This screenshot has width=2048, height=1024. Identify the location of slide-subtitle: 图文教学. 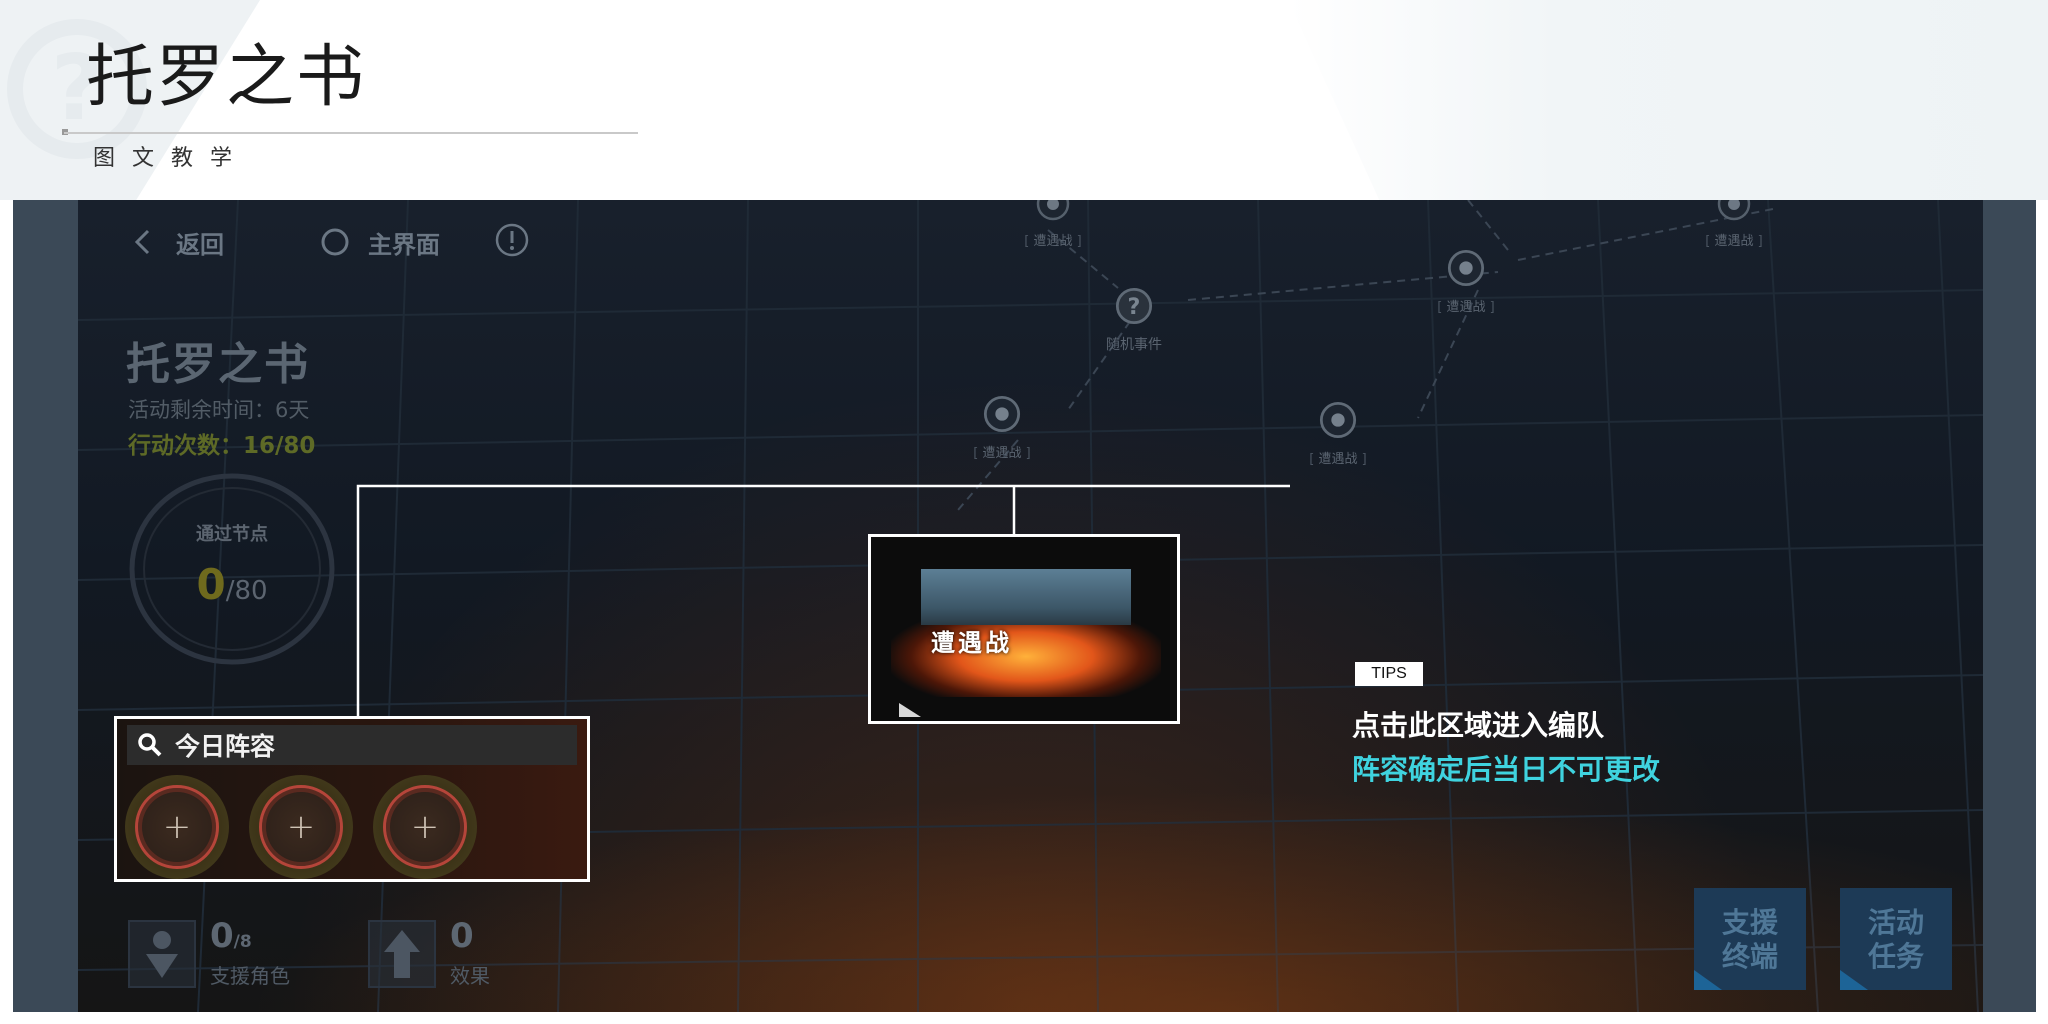
(171, 158).